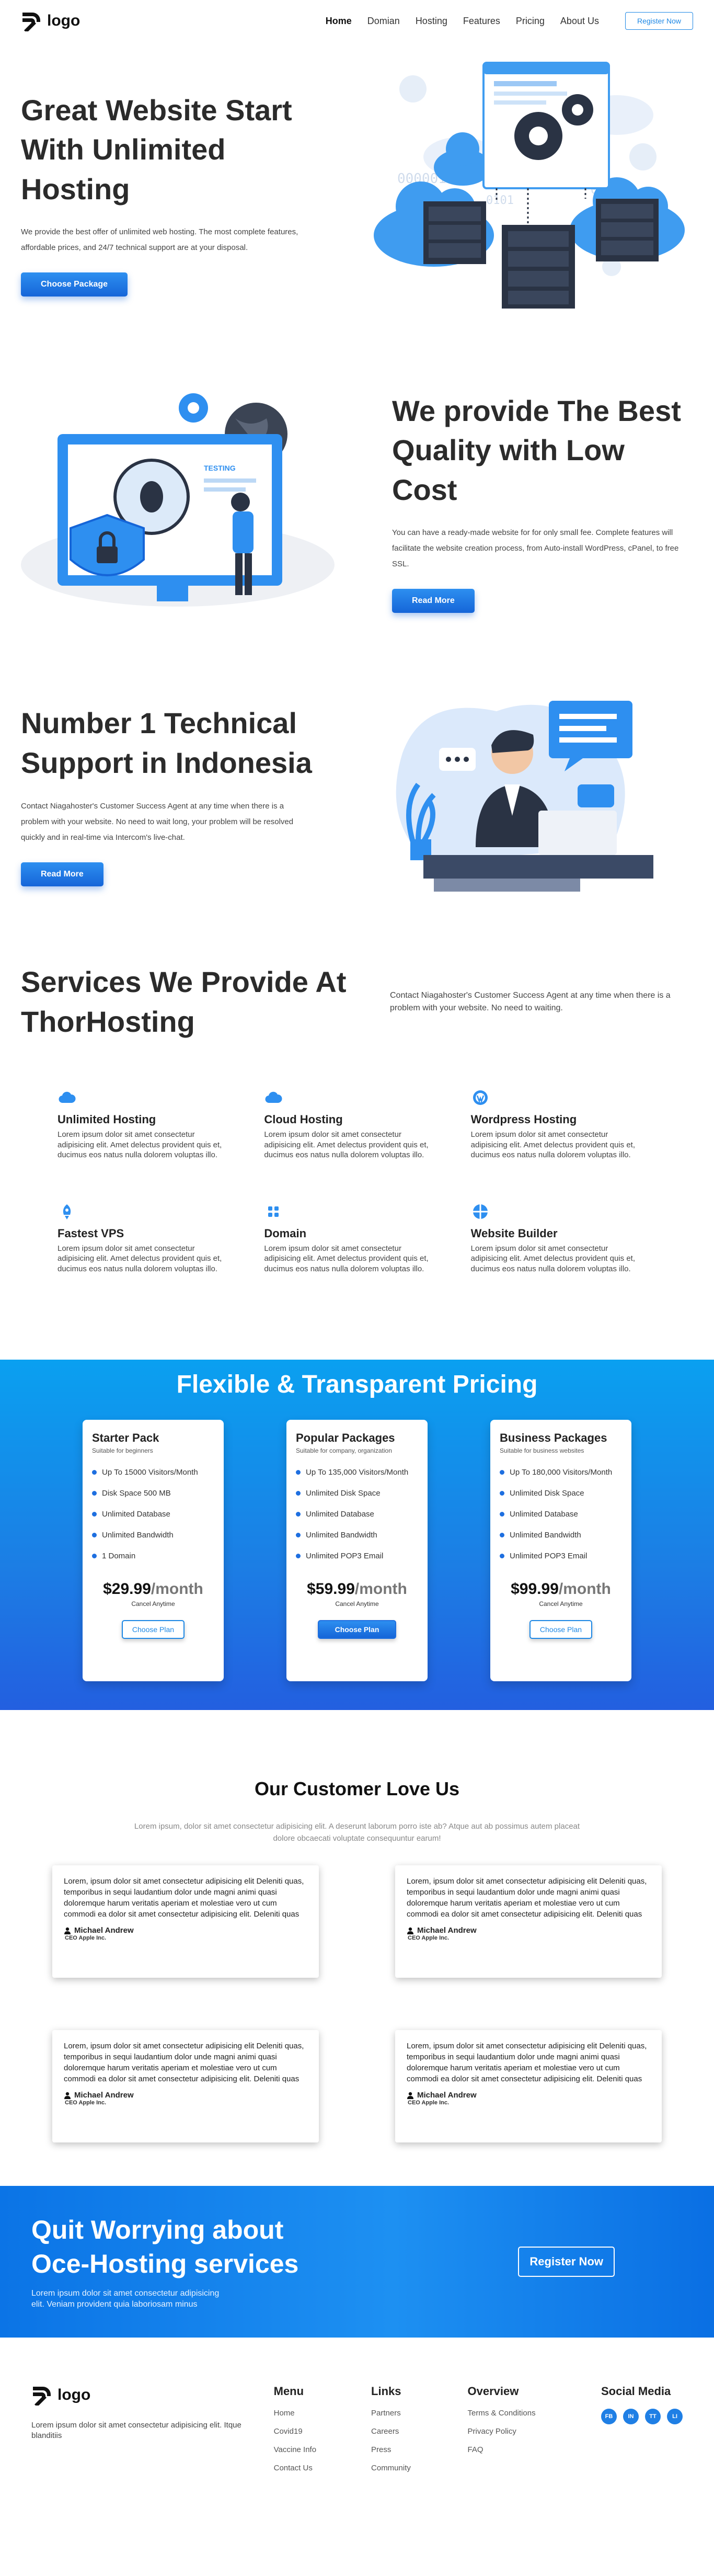  I want to click on choose-package-button: Choose Package, so click(74, 285).